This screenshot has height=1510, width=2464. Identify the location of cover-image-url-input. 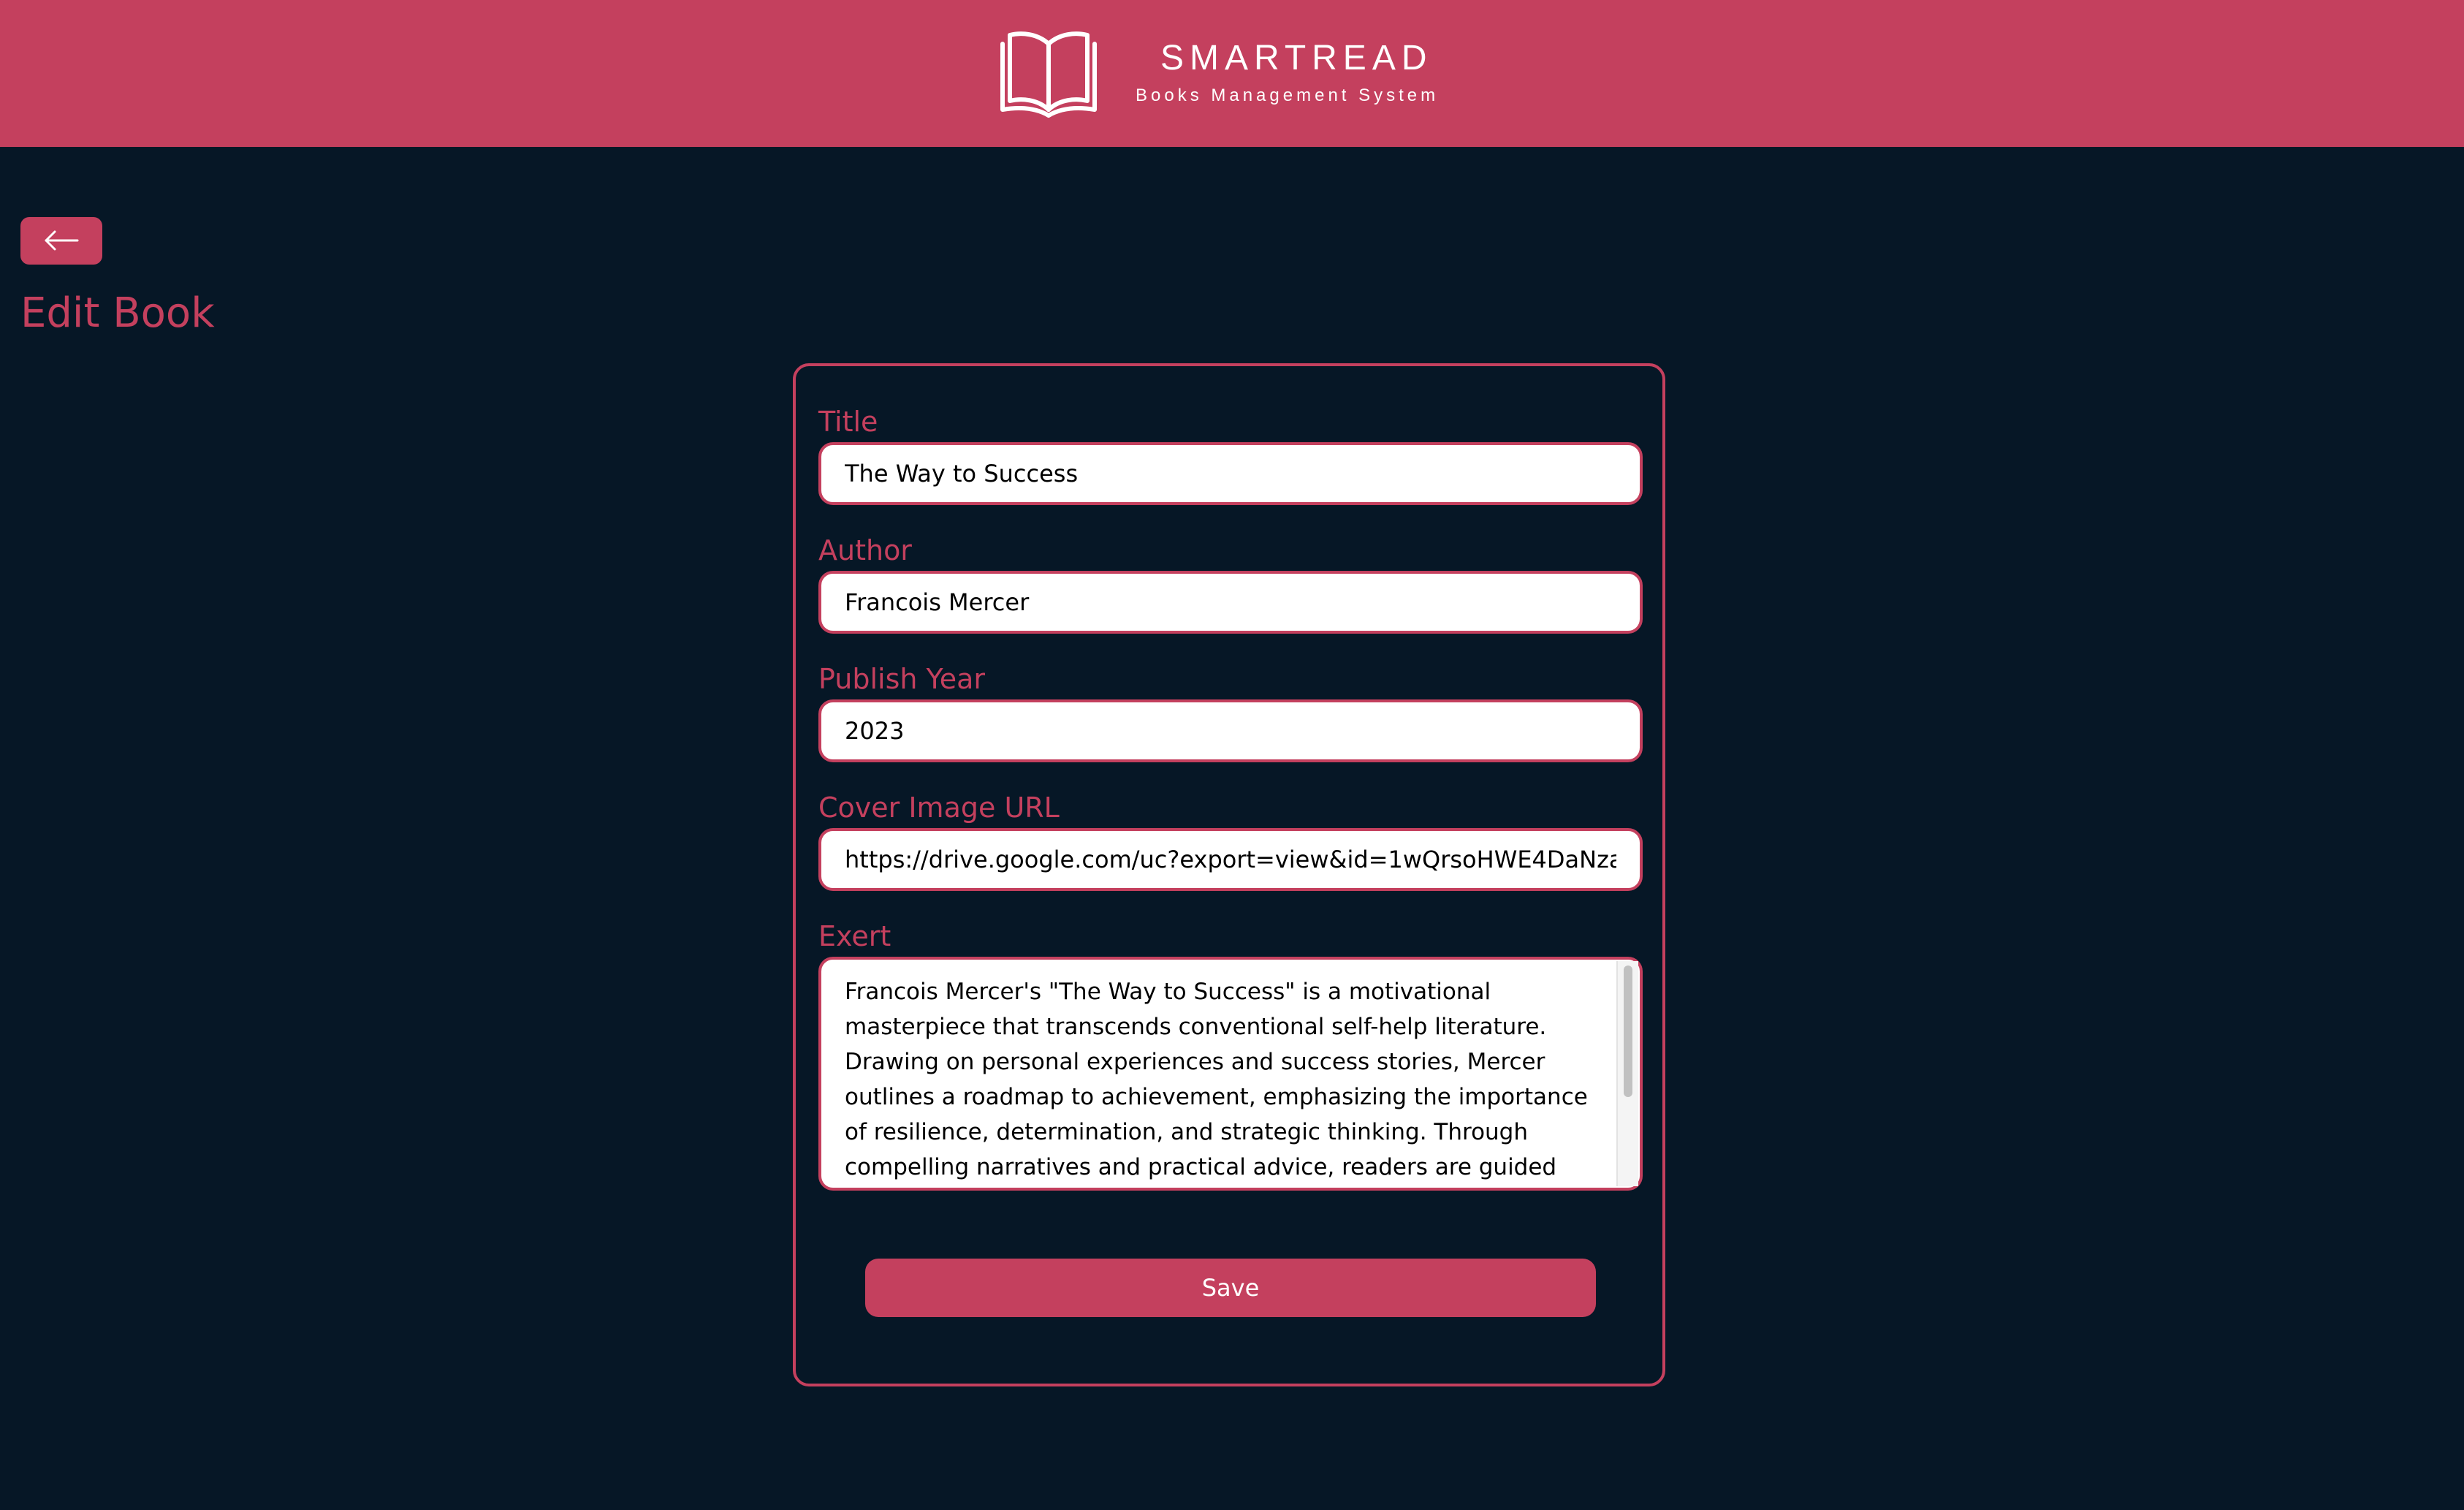
(1230, 859).